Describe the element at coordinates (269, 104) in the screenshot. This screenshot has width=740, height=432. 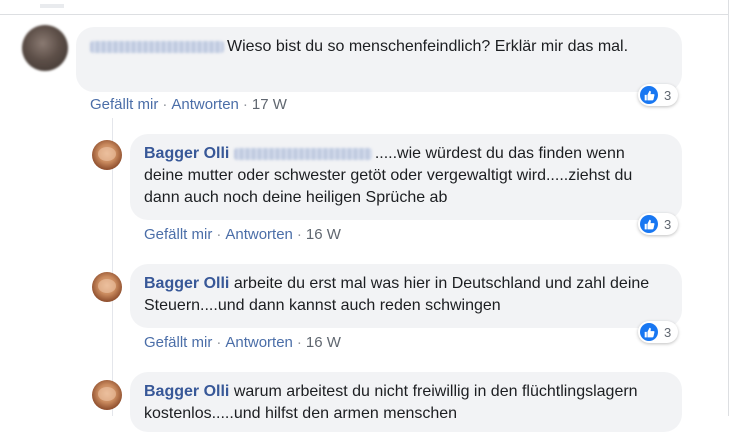
I see `timestamp: 17 W` at that location.